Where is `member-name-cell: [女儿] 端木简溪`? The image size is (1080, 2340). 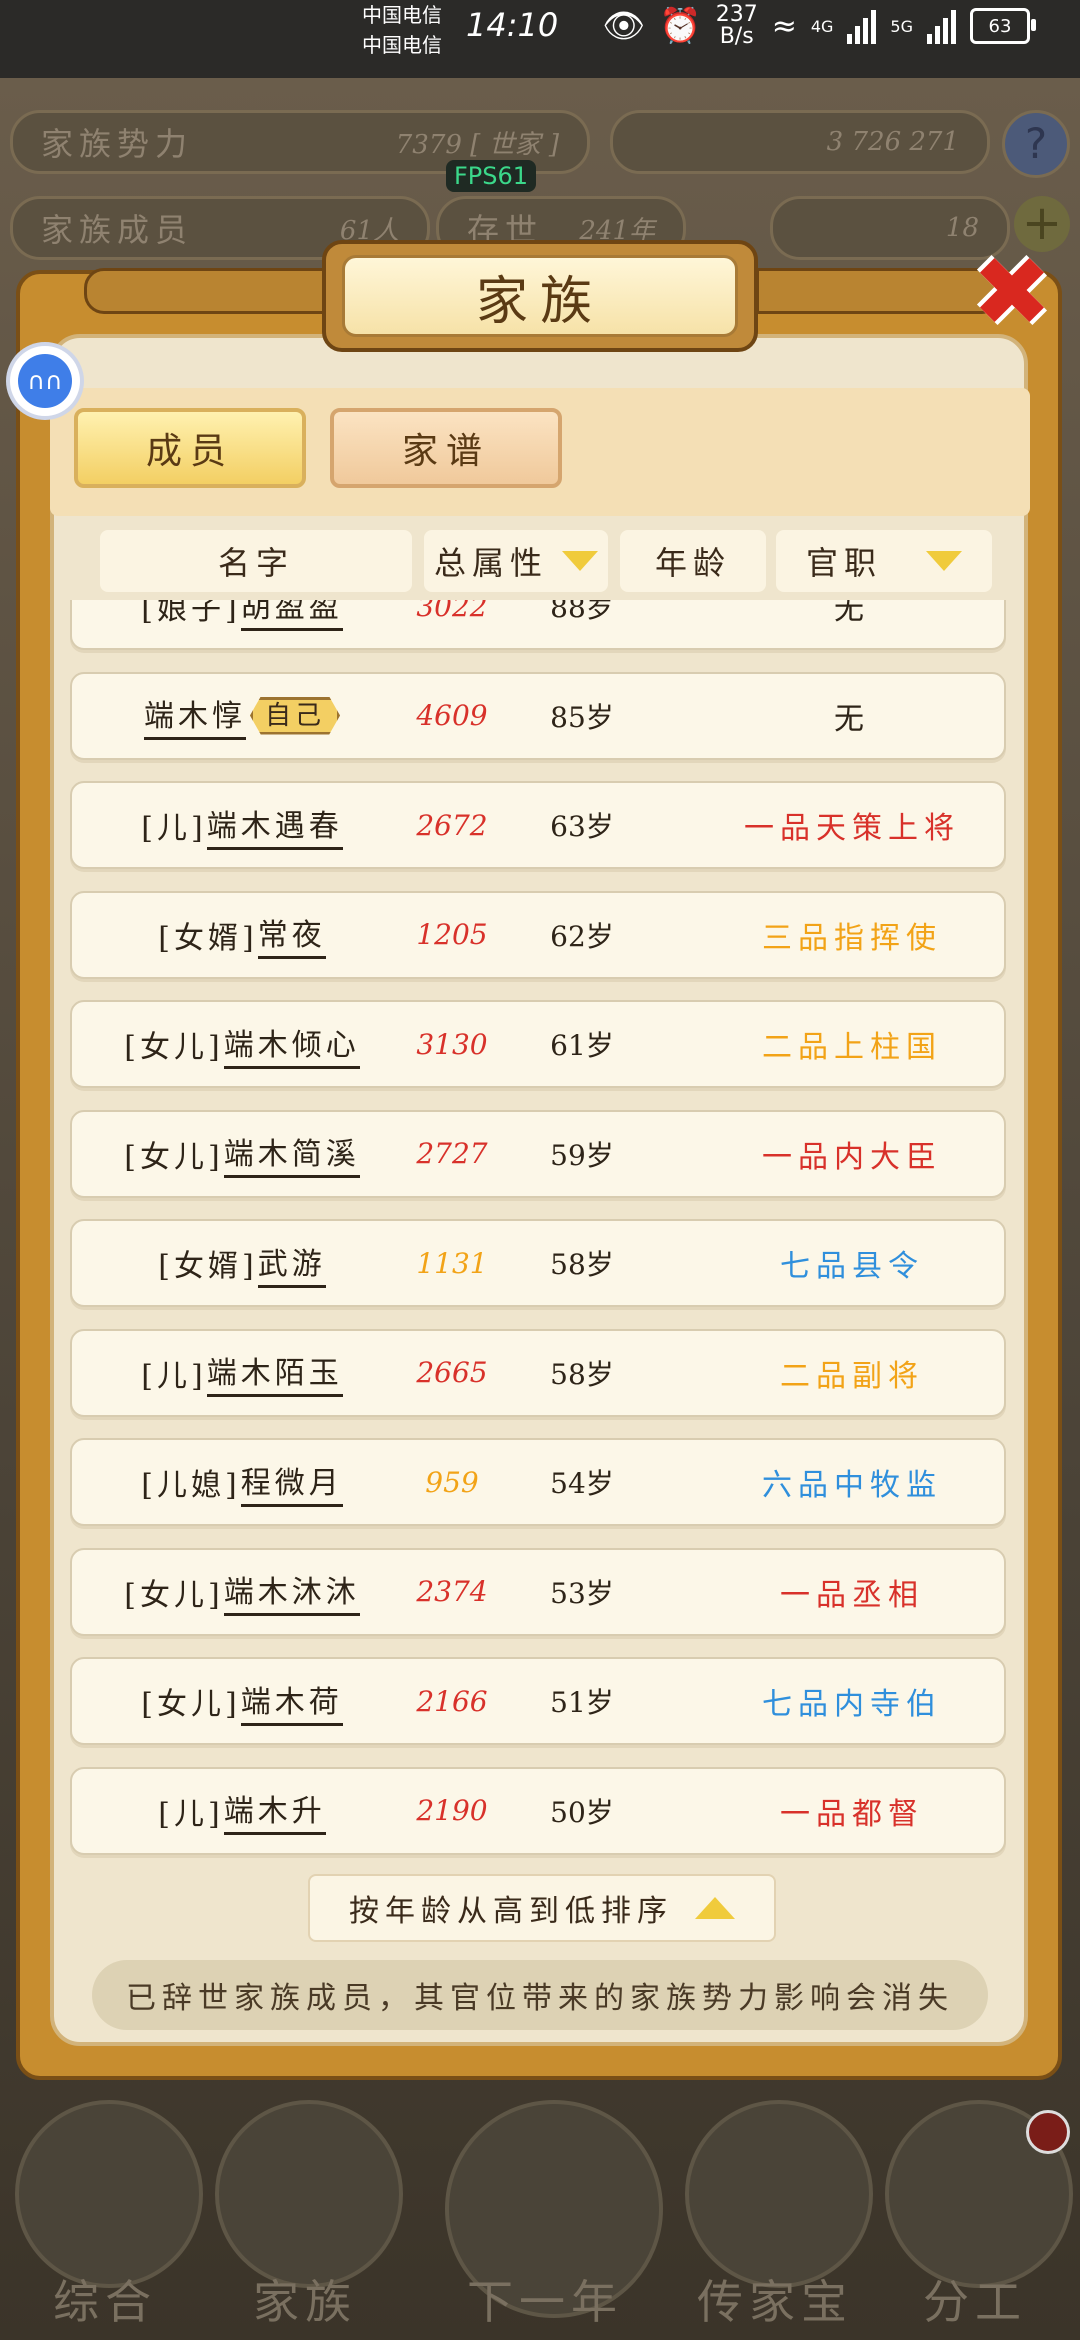 member-name-cell: [女儿] 端木简溪 is located at coordinates (242, 1154).